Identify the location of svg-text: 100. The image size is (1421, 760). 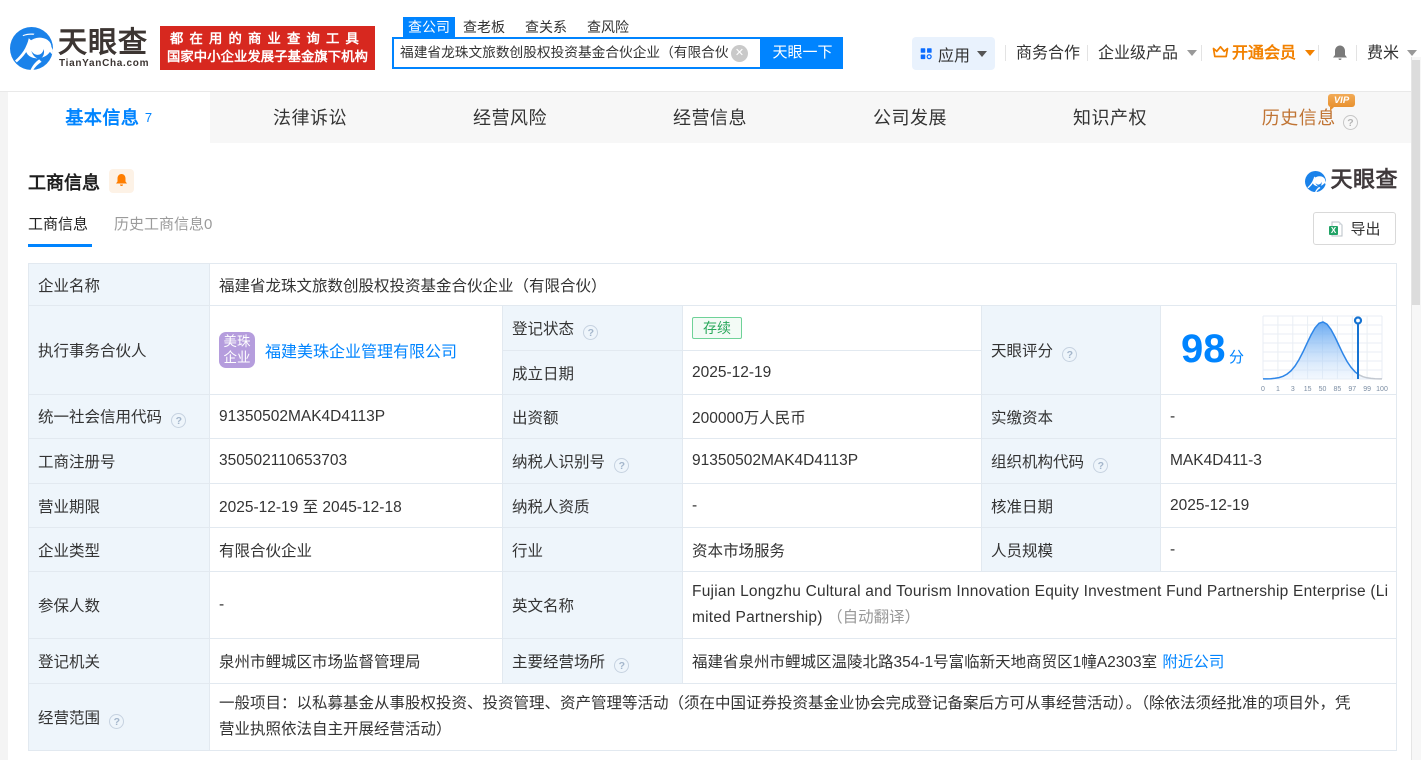
(1382, 389).